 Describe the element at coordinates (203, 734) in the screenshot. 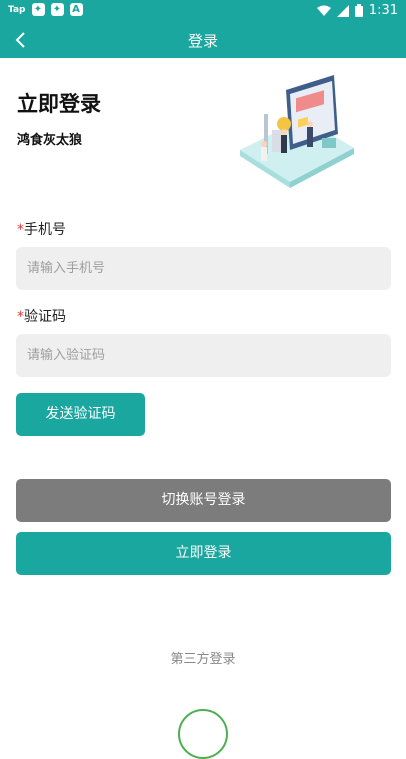

I see `wechat-login-icon` at that location.